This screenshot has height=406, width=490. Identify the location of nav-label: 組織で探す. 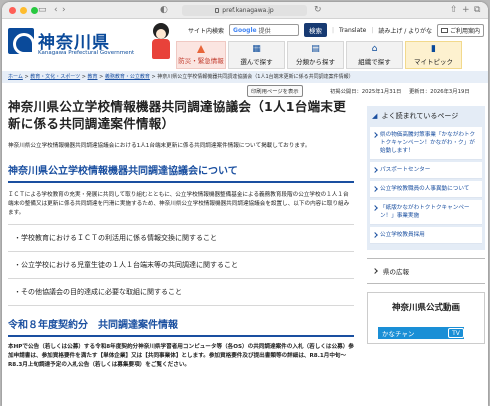
(374, 61).